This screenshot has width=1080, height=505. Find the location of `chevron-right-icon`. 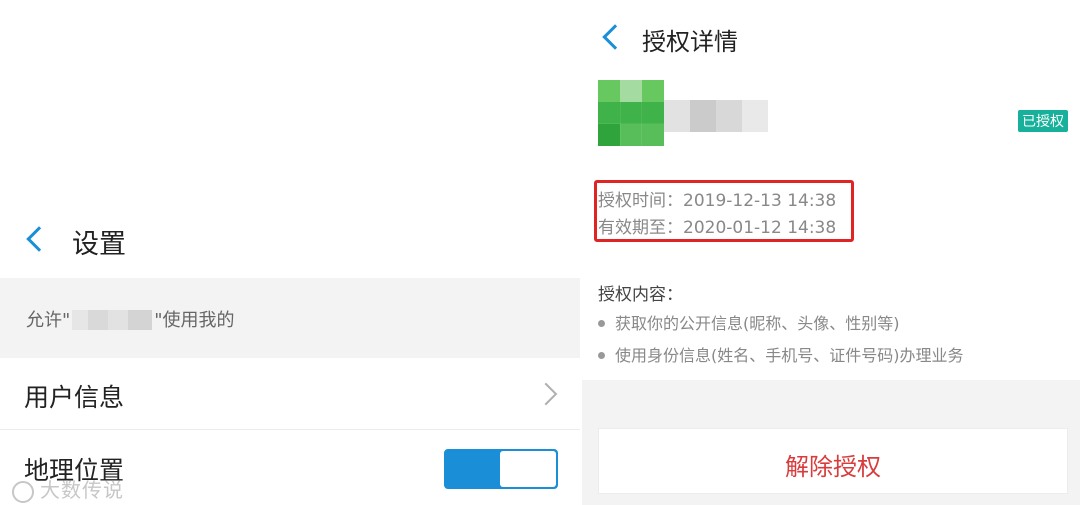

chevron-right-icon is located at coordinates (546, 394).